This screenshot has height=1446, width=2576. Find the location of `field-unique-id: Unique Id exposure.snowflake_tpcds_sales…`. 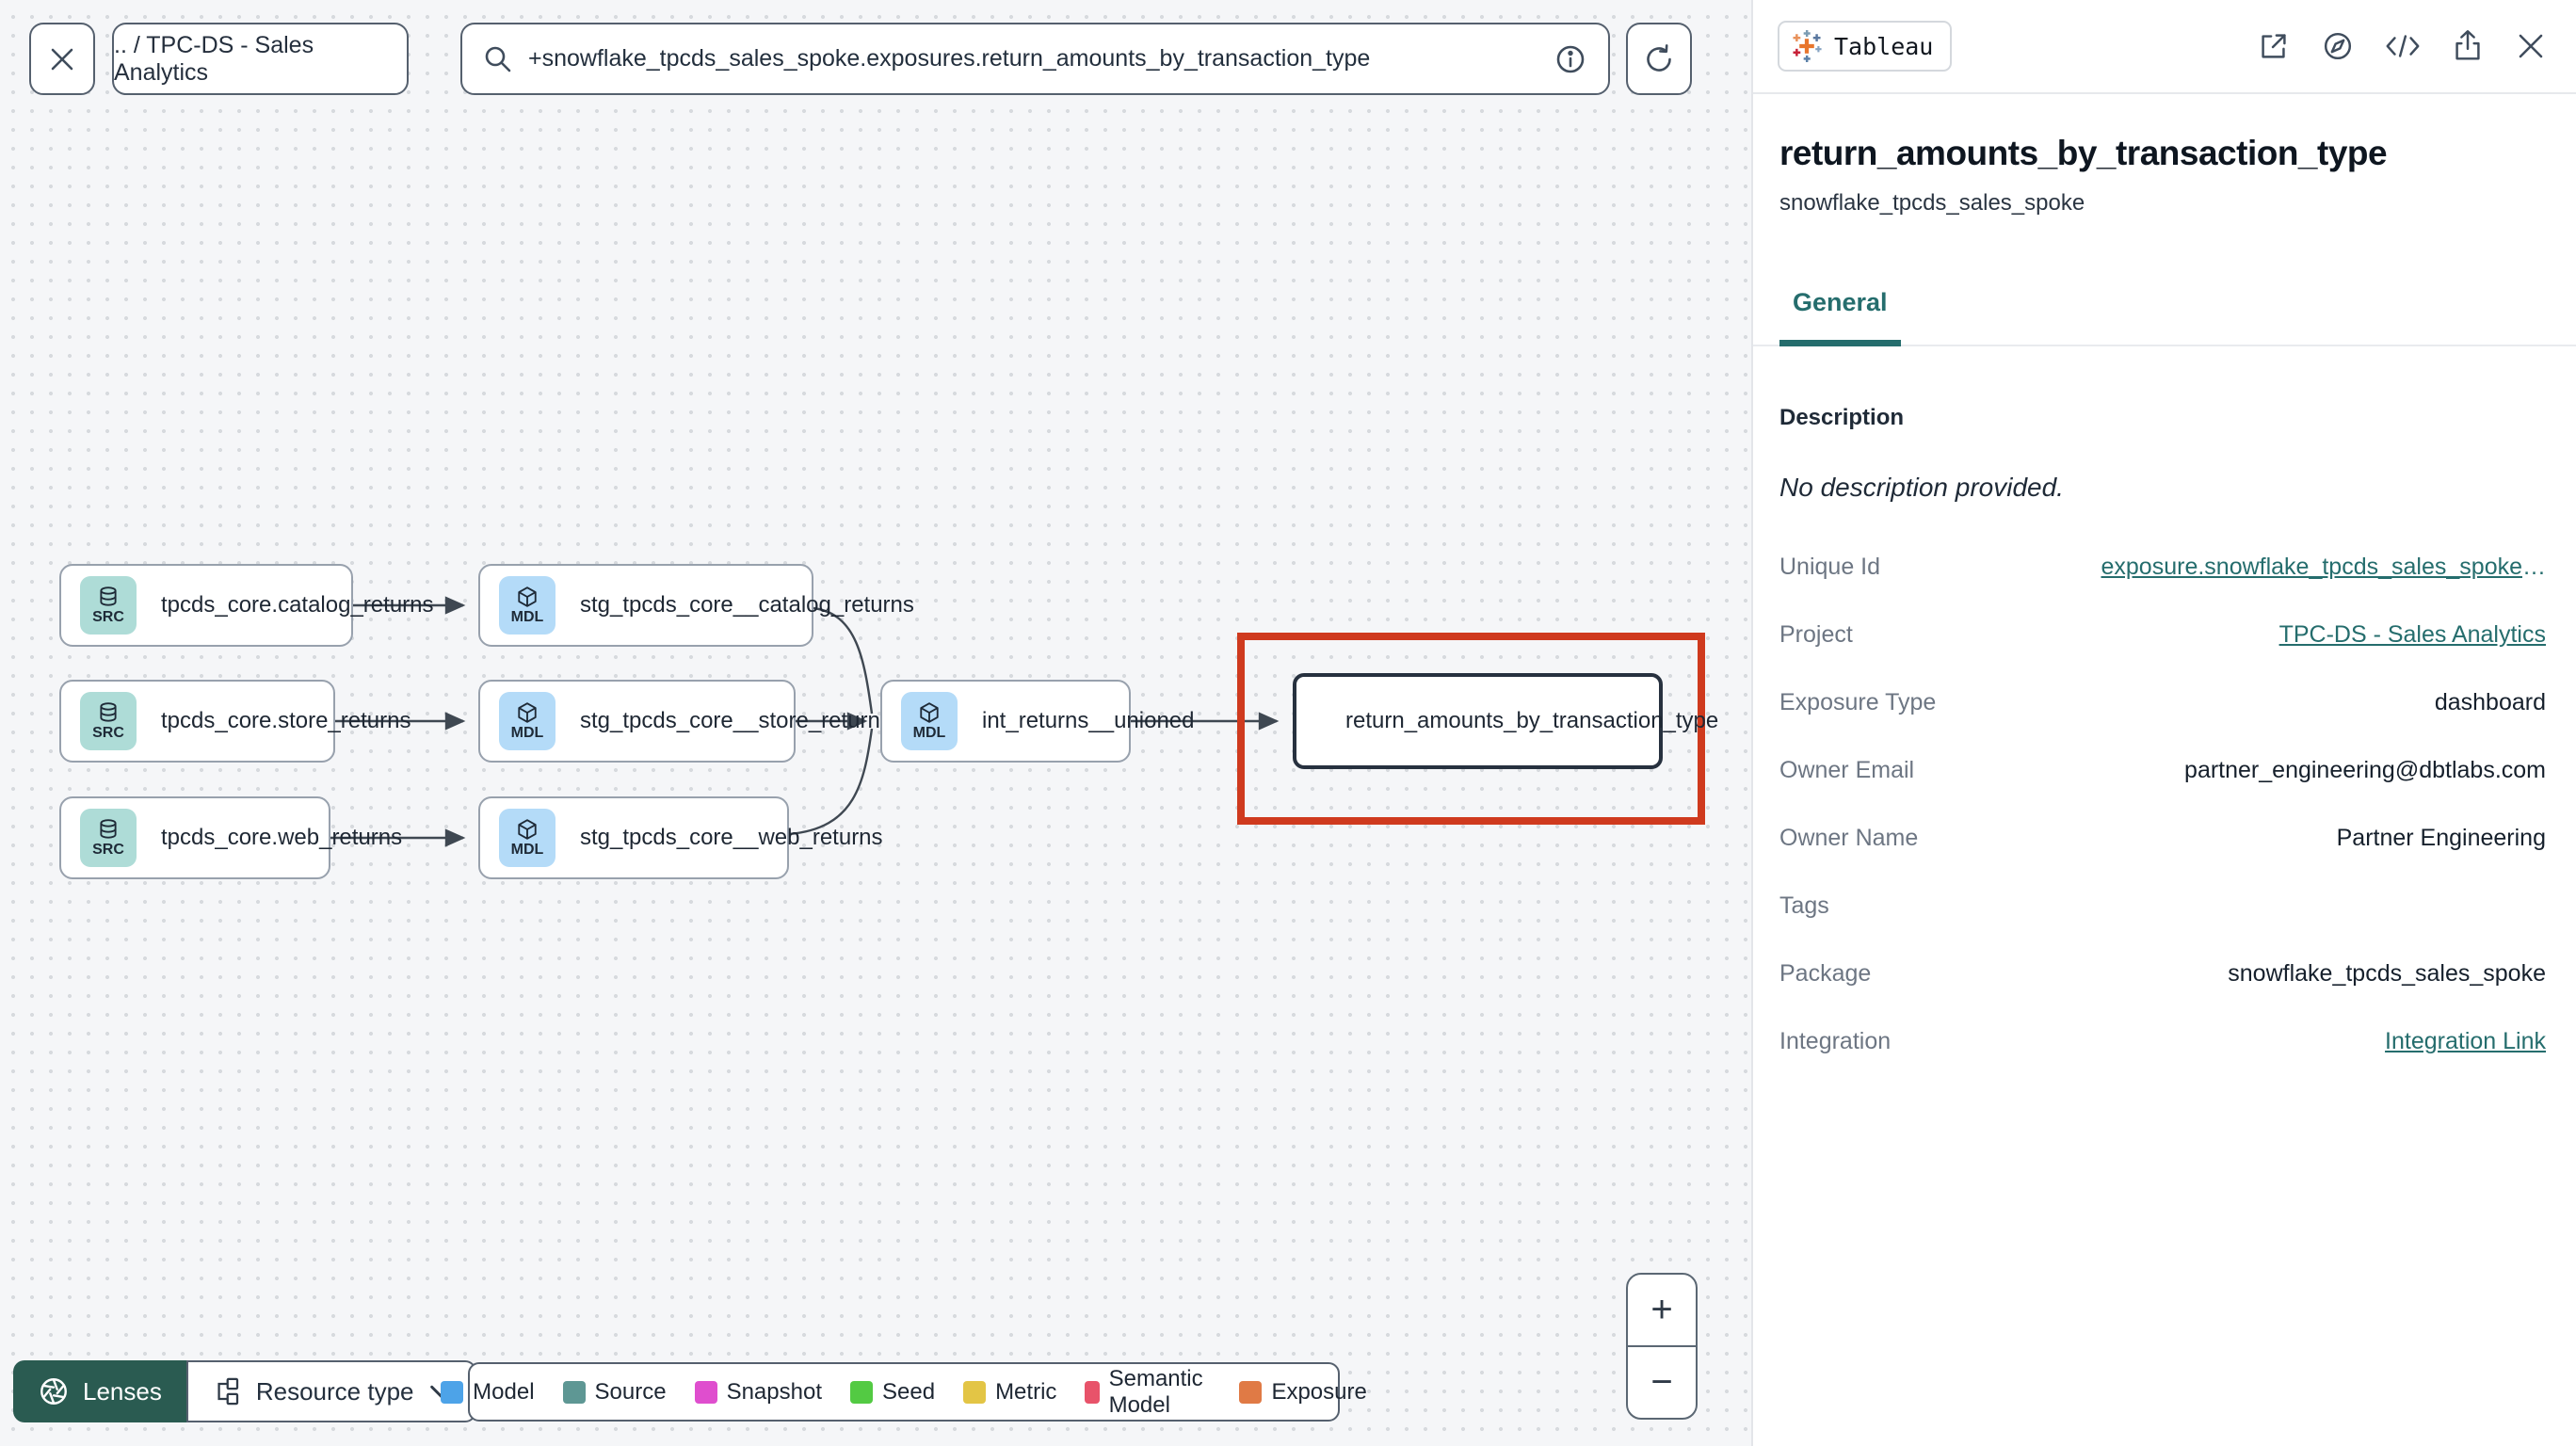

field-unique-id: Unique Id exposure.snowflake_tpcds_sales… is located at coordinates (2162, 567).